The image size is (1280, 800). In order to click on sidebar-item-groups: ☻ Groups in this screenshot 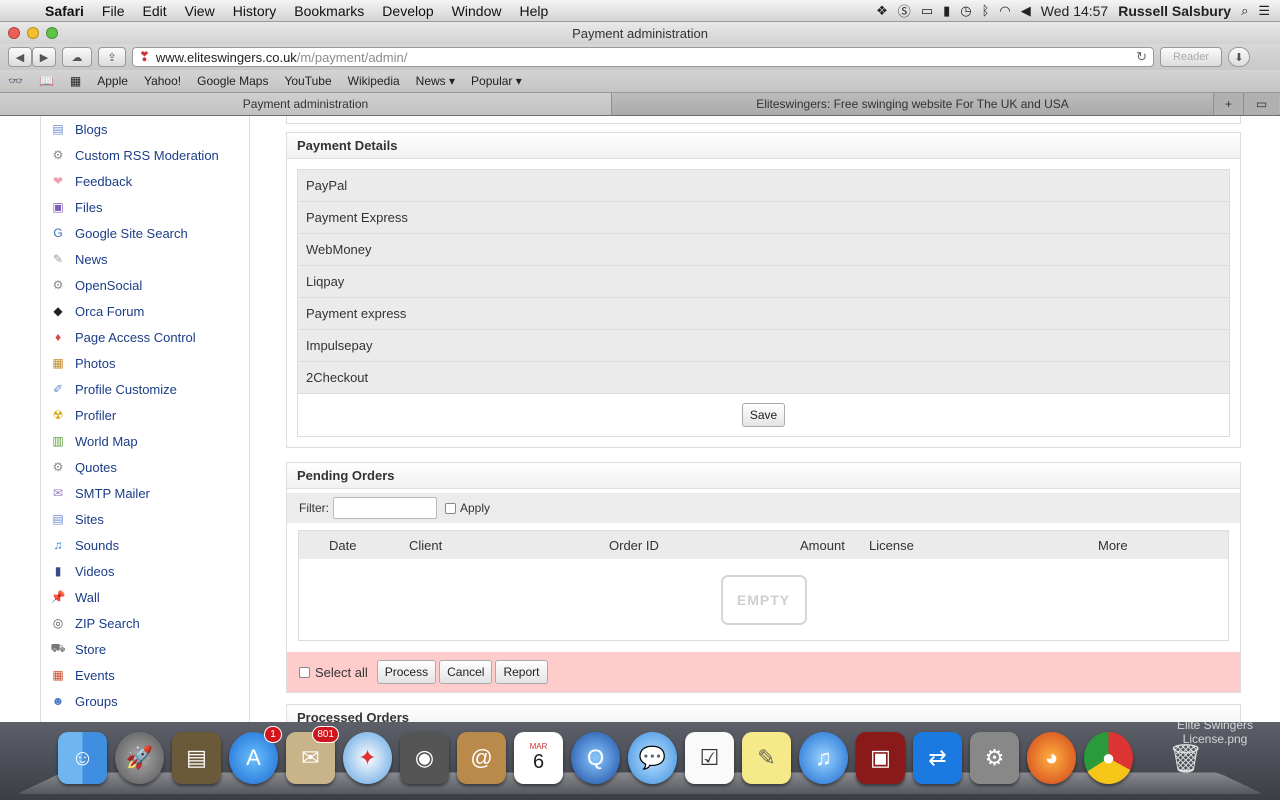, I will do `click(145, 701)`.